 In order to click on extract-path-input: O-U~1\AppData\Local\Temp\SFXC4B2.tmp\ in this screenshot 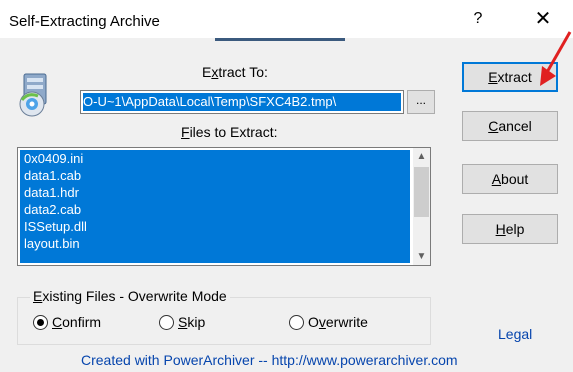, I will do `click(242, 102)`.